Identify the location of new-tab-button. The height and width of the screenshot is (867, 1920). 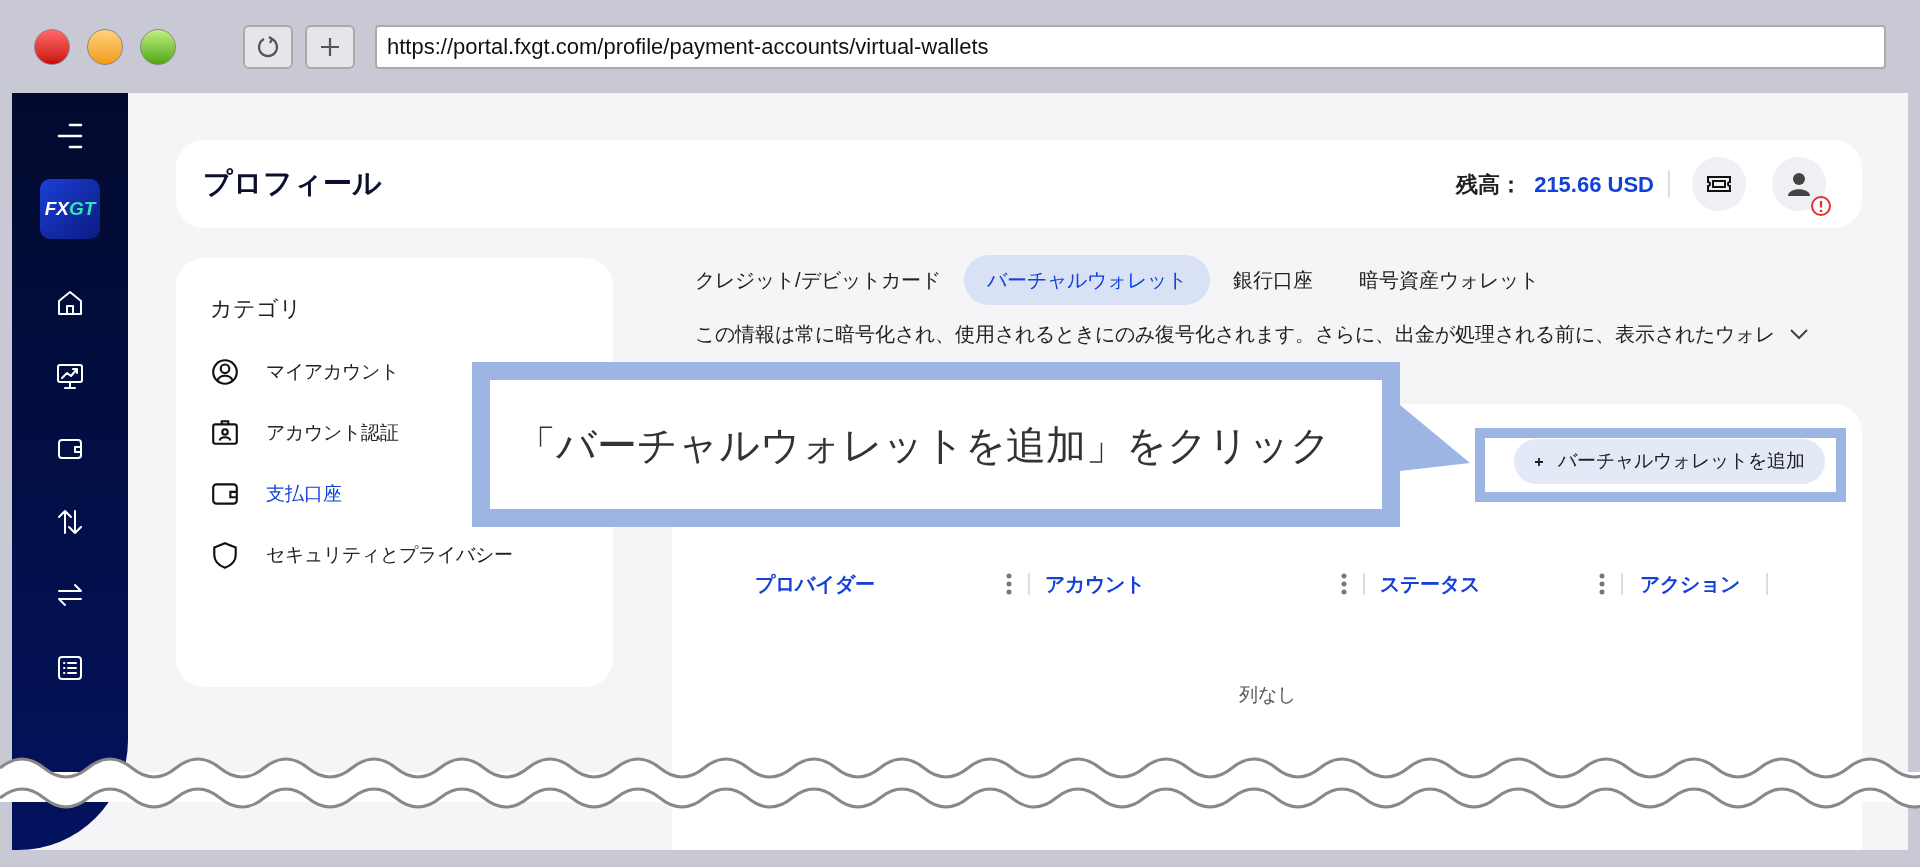
(330, 46).